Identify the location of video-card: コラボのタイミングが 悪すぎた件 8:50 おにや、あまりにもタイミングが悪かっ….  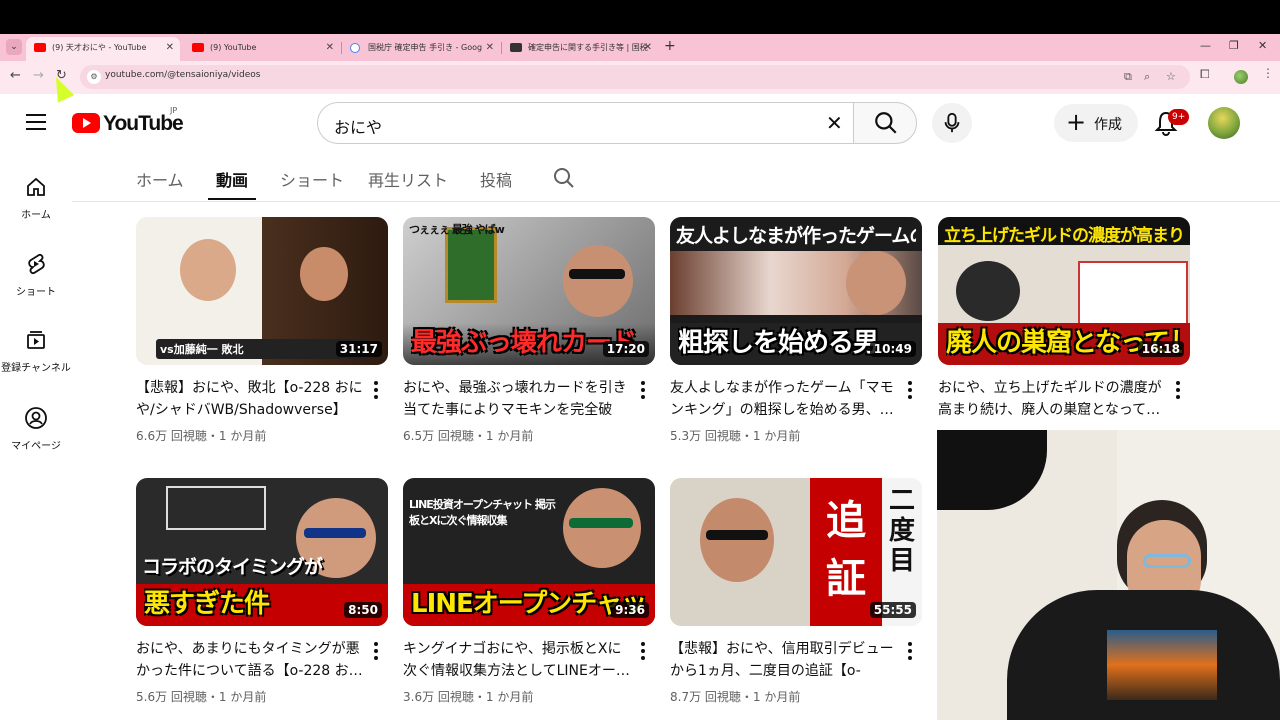
(262, 591).